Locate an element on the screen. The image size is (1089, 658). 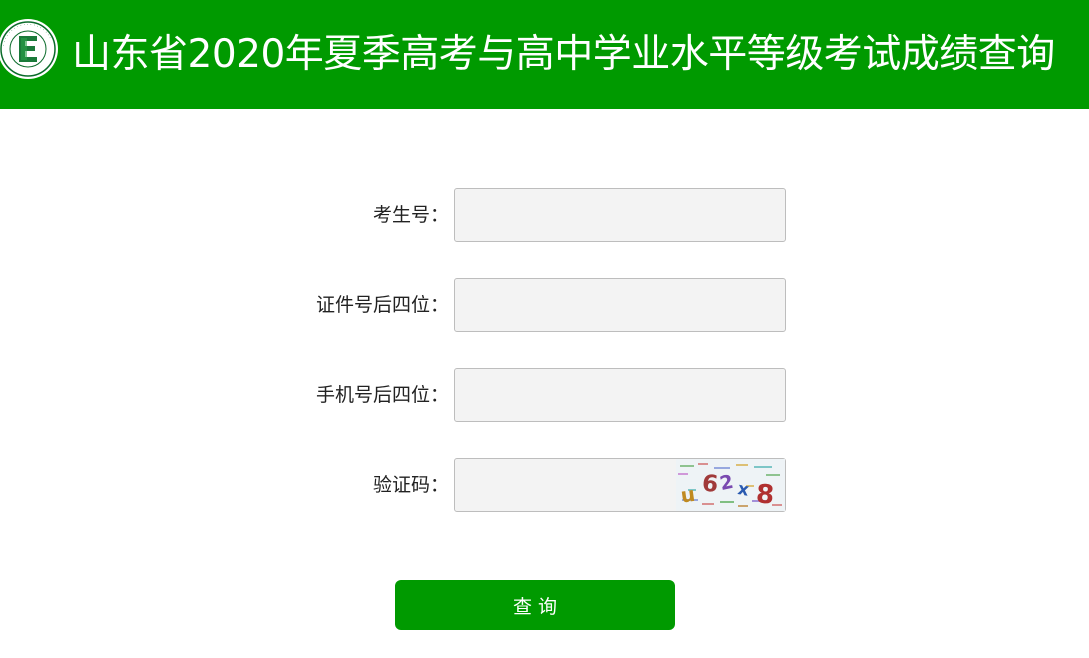
captcha-label: 验证码： is located at coordinates (410, 485).